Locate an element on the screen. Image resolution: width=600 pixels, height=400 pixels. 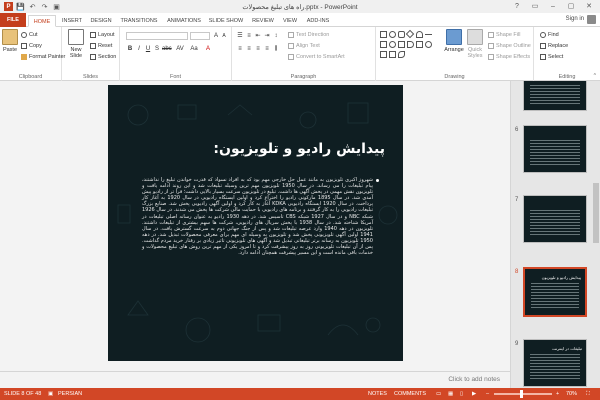
align-center-icon: ≡ is located at coordinates (249, 49).